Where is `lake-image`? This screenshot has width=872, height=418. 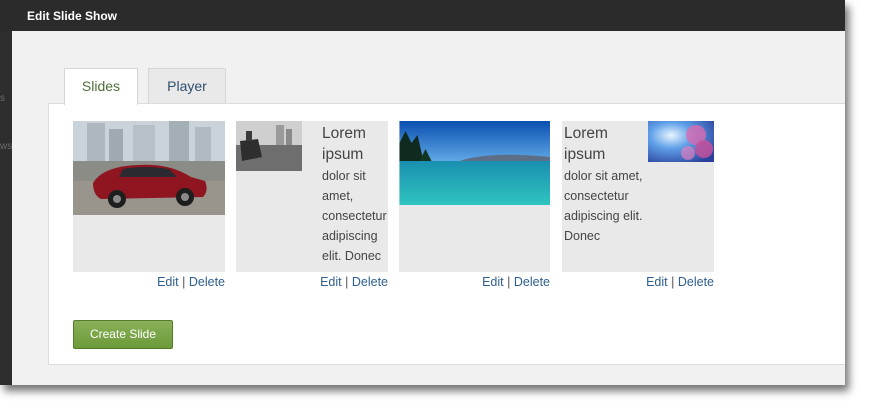 lake-image is located at coordinates (474, 163).